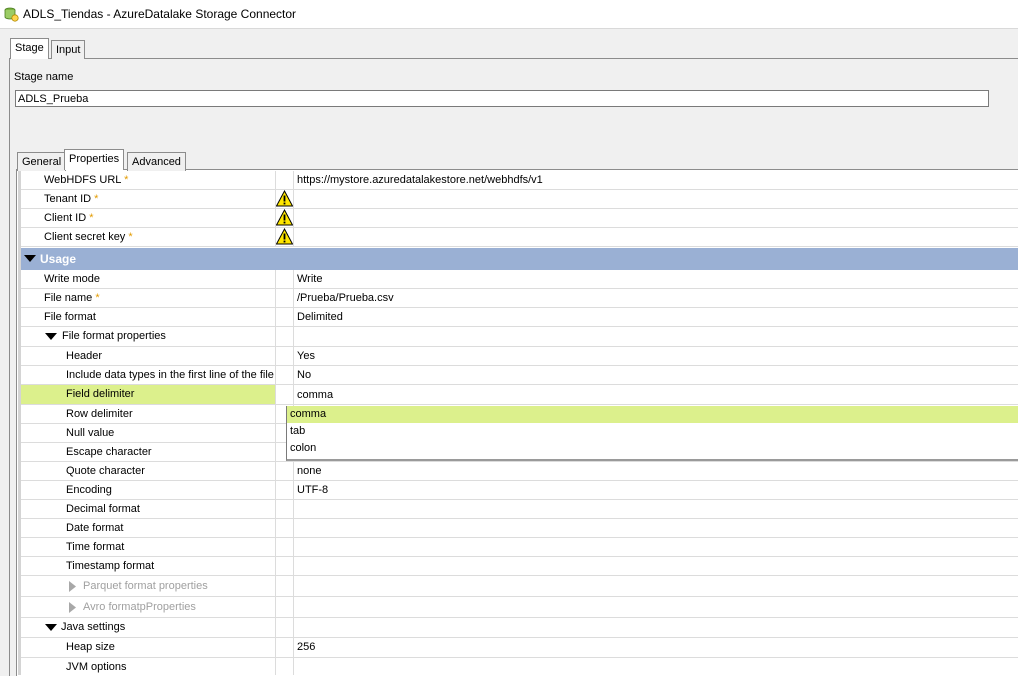 This screenshot has height=676, width=1018. I want to click on group-label: Parquet format properties, so click(145, 586).